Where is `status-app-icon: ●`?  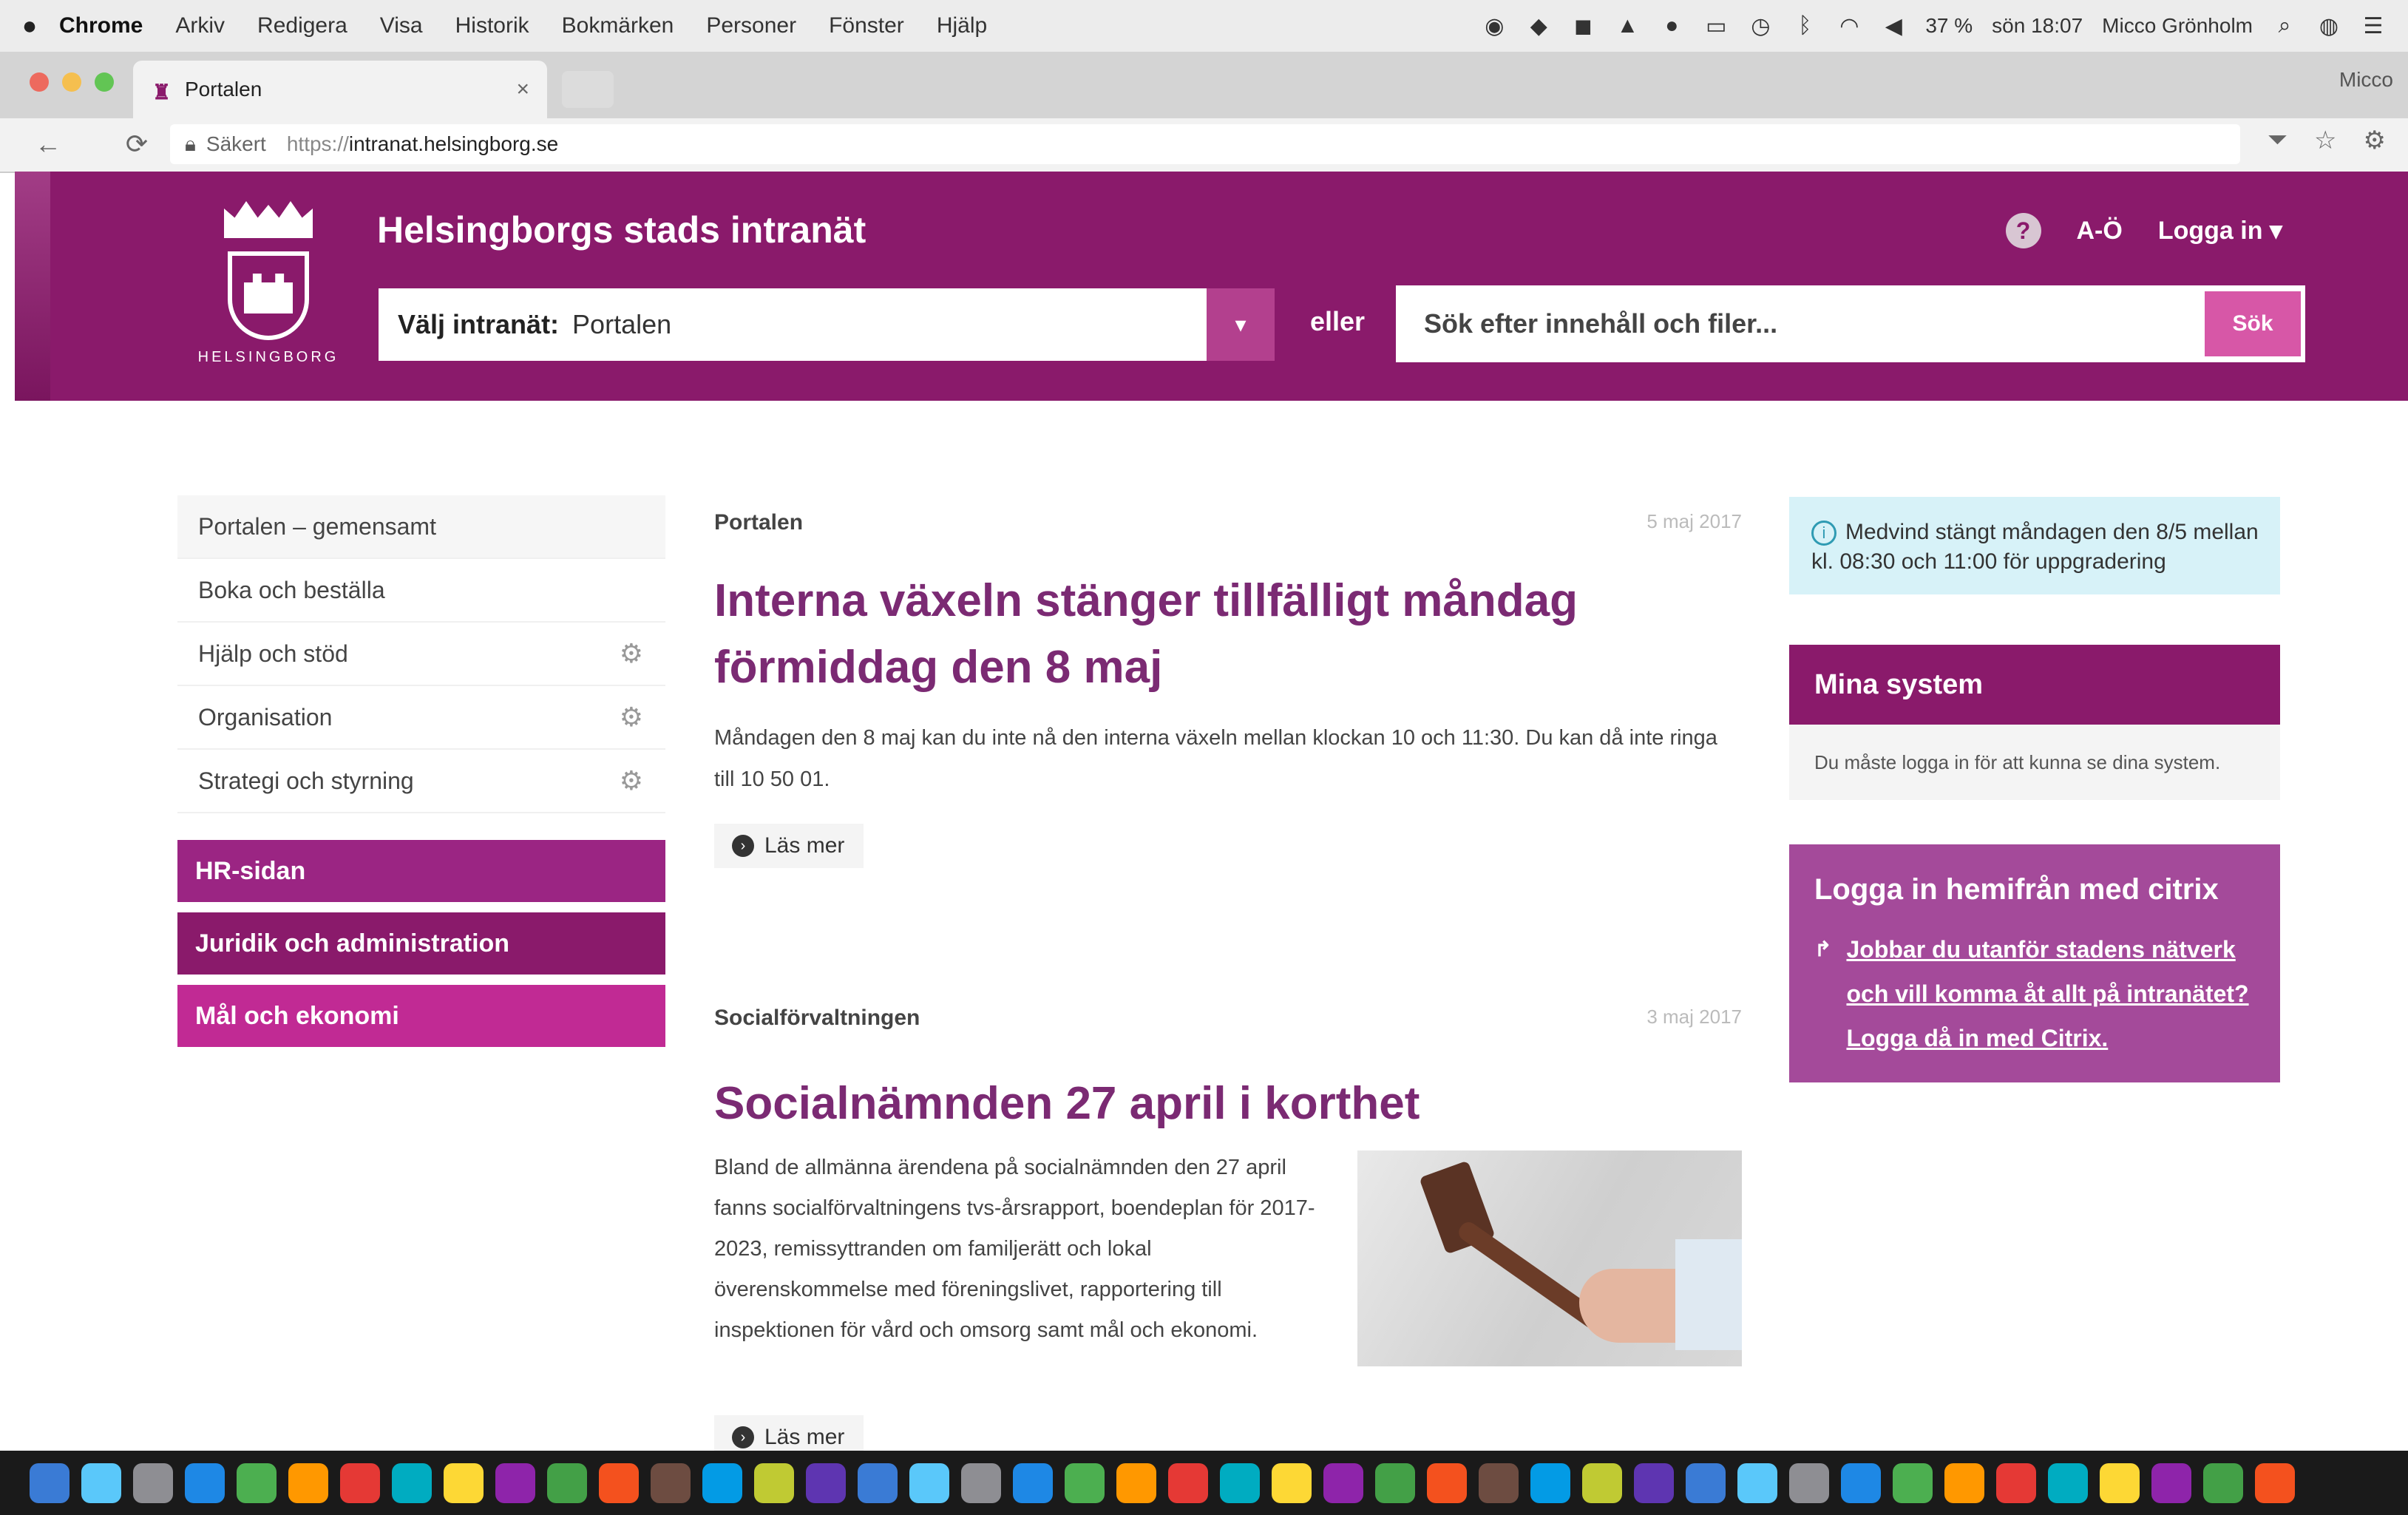
status-app-icon: ● is located at coordinates (1671, 26).